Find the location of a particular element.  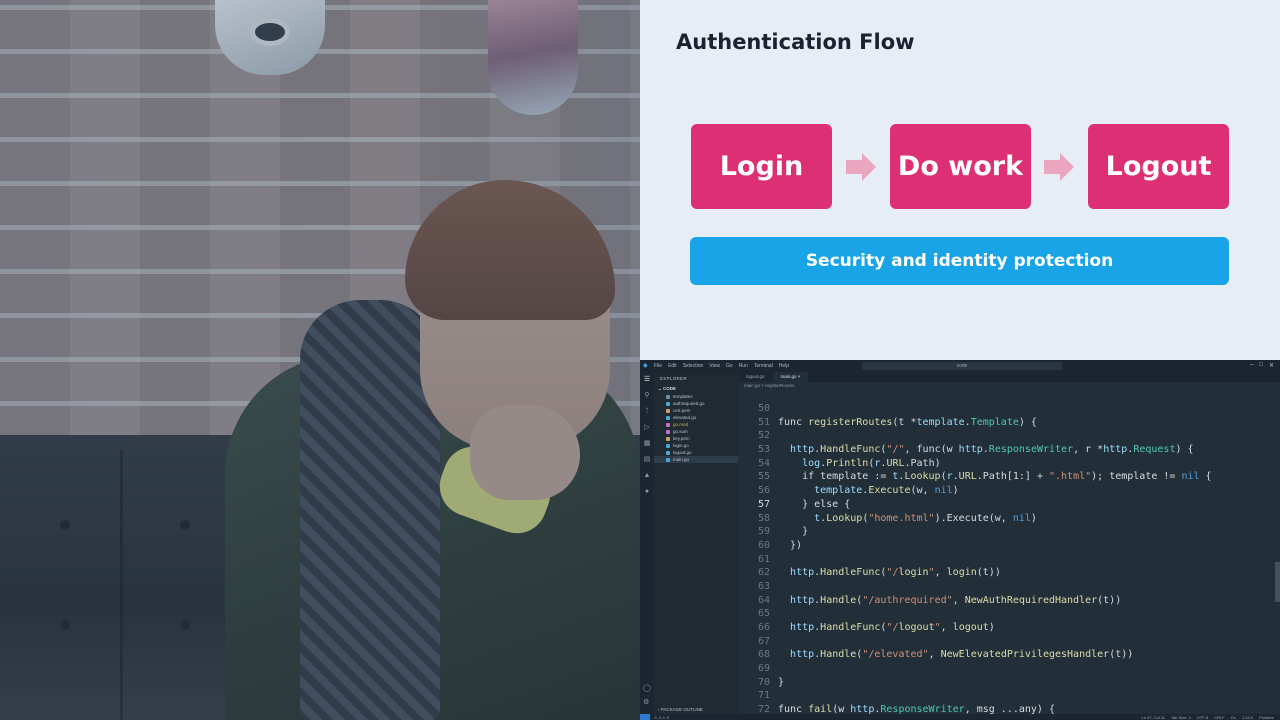

line-number: 61 is located at coordinates (763, 559).